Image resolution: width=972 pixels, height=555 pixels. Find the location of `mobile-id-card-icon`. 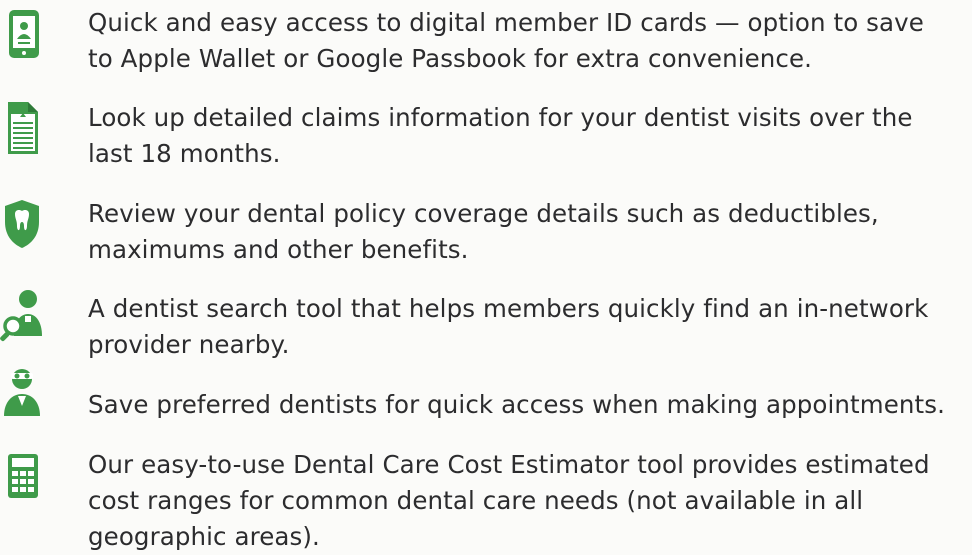

mobile-id-card-icon is located at coordinates (22, 34).